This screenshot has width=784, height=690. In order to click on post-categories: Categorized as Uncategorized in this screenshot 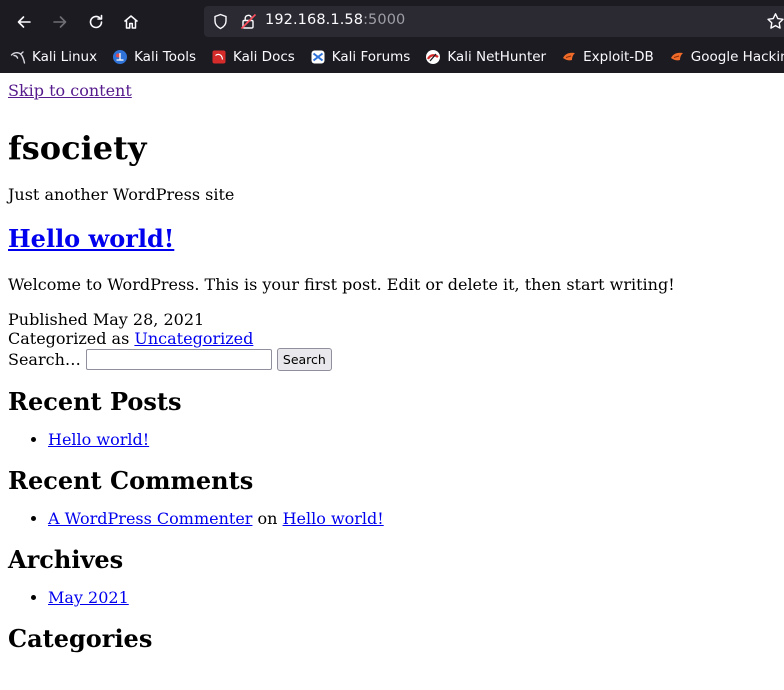, I will do `click(392, 338)`.